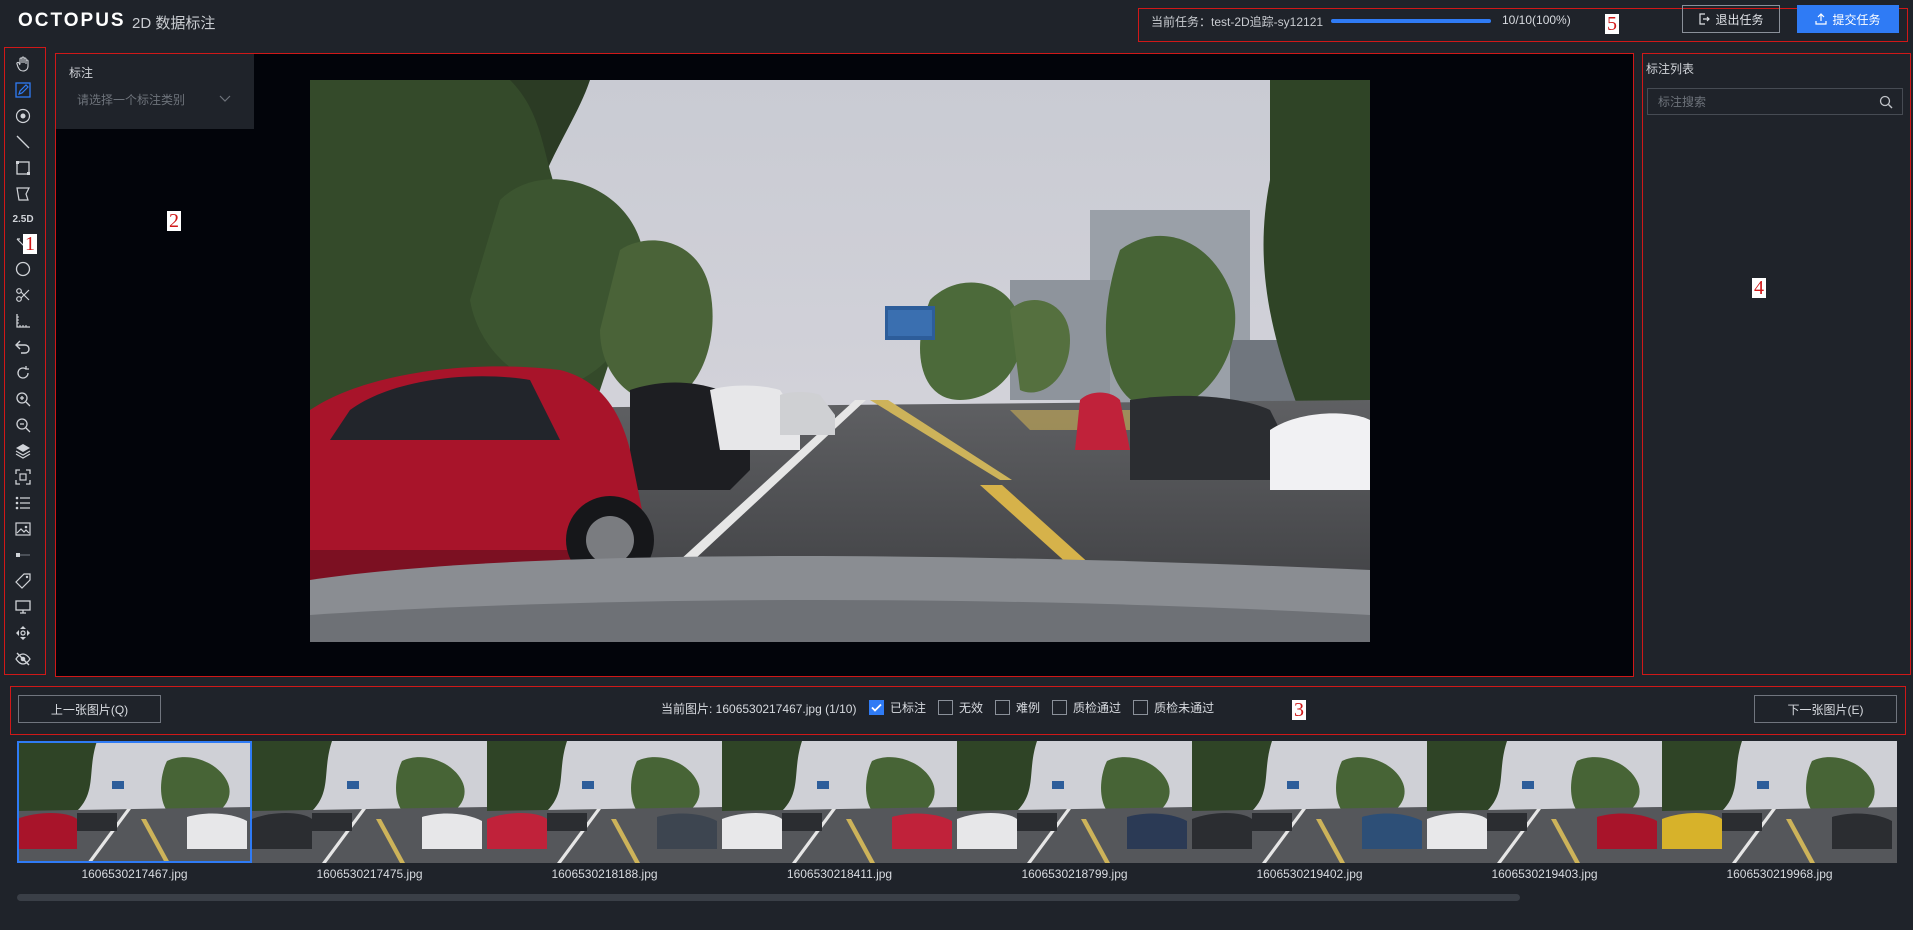  I want to click on chevron-down-icon, so click(225, 98).